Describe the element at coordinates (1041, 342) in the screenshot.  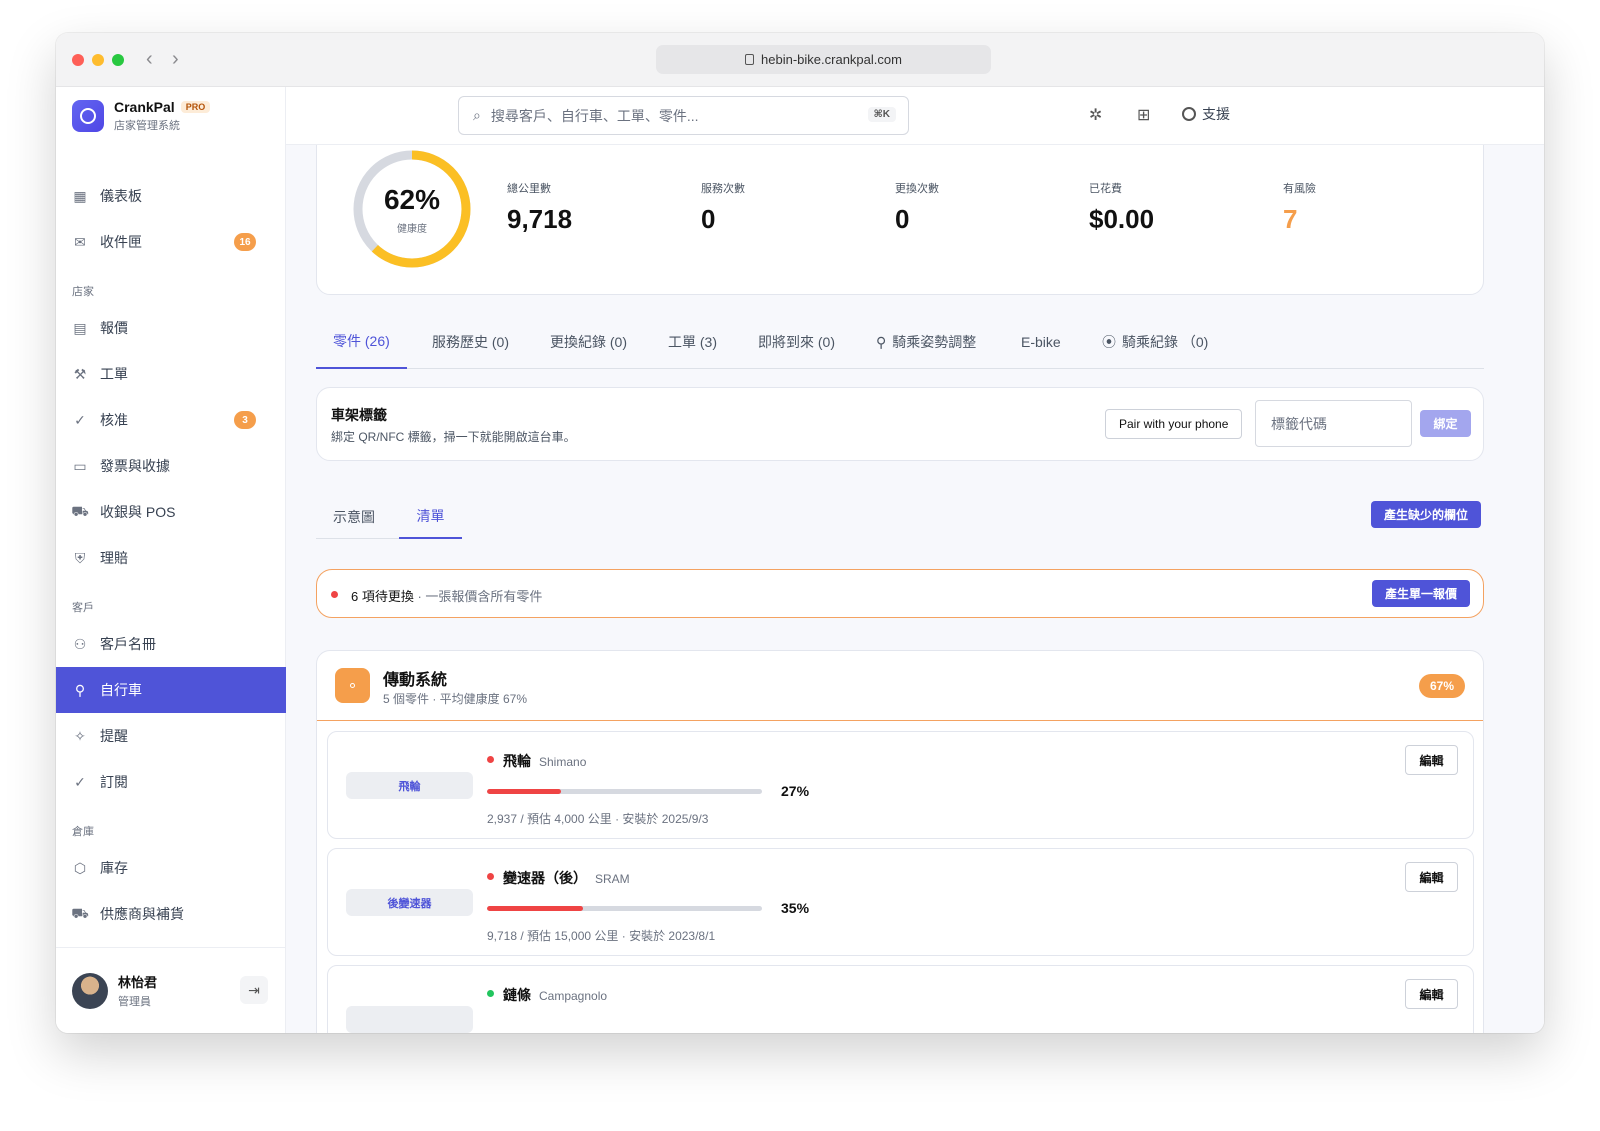
I see `tab-ebike: E-bike` at that location.